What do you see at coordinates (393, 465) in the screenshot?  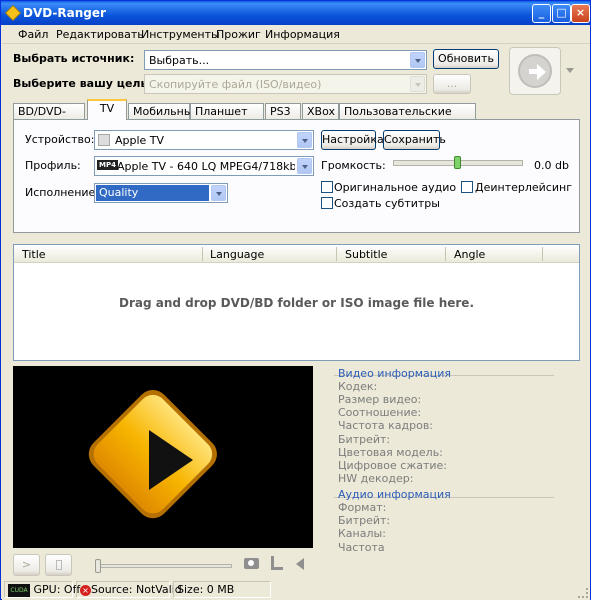 I see `info-compression: Цифровое сжатие:` at bounding box center [393, 465].